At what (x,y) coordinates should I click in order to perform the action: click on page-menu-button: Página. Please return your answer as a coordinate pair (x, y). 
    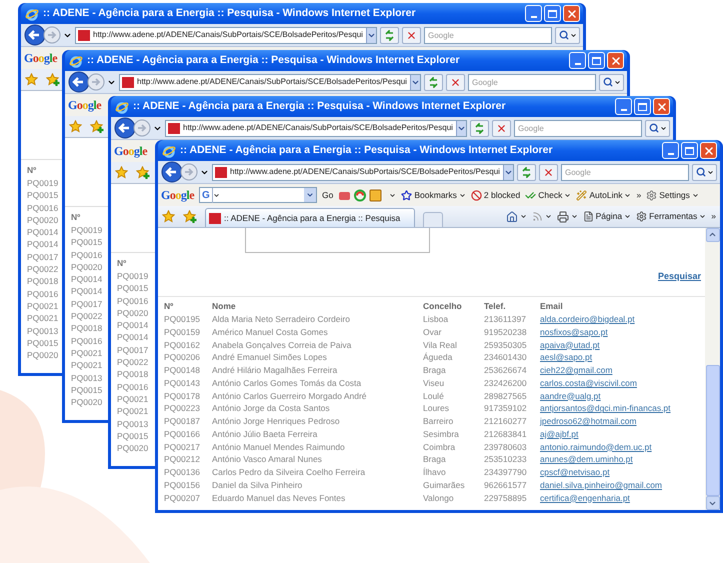
    Looking at the image, I should click on (607, 216).